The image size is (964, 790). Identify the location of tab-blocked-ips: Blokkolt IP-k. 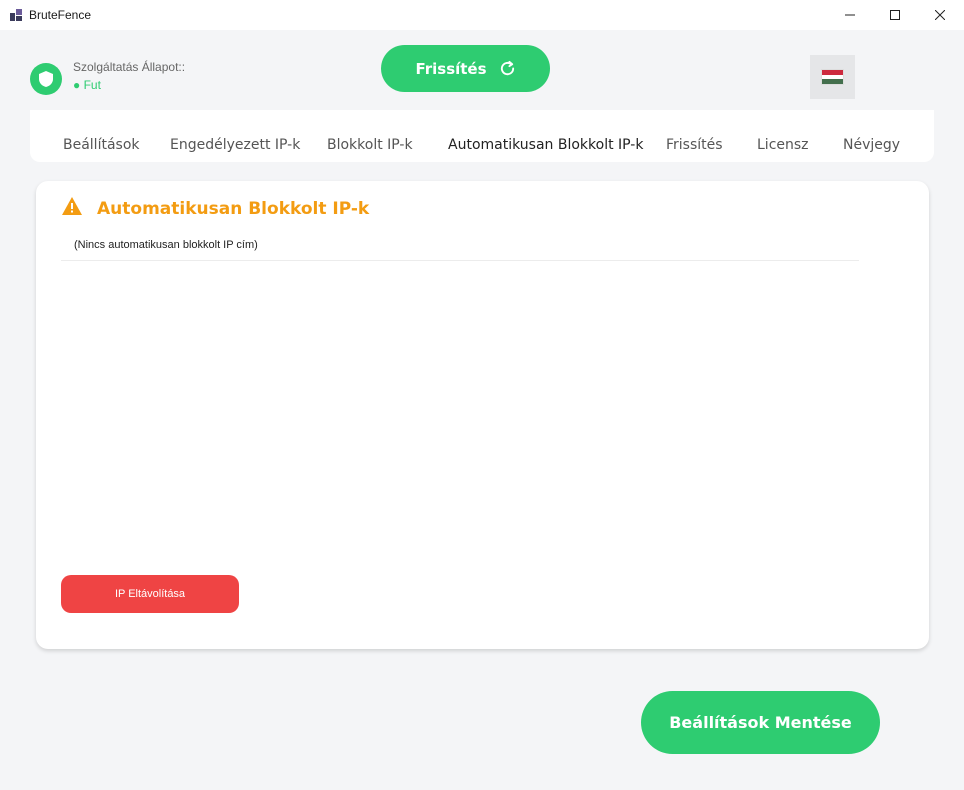
(370, 145).